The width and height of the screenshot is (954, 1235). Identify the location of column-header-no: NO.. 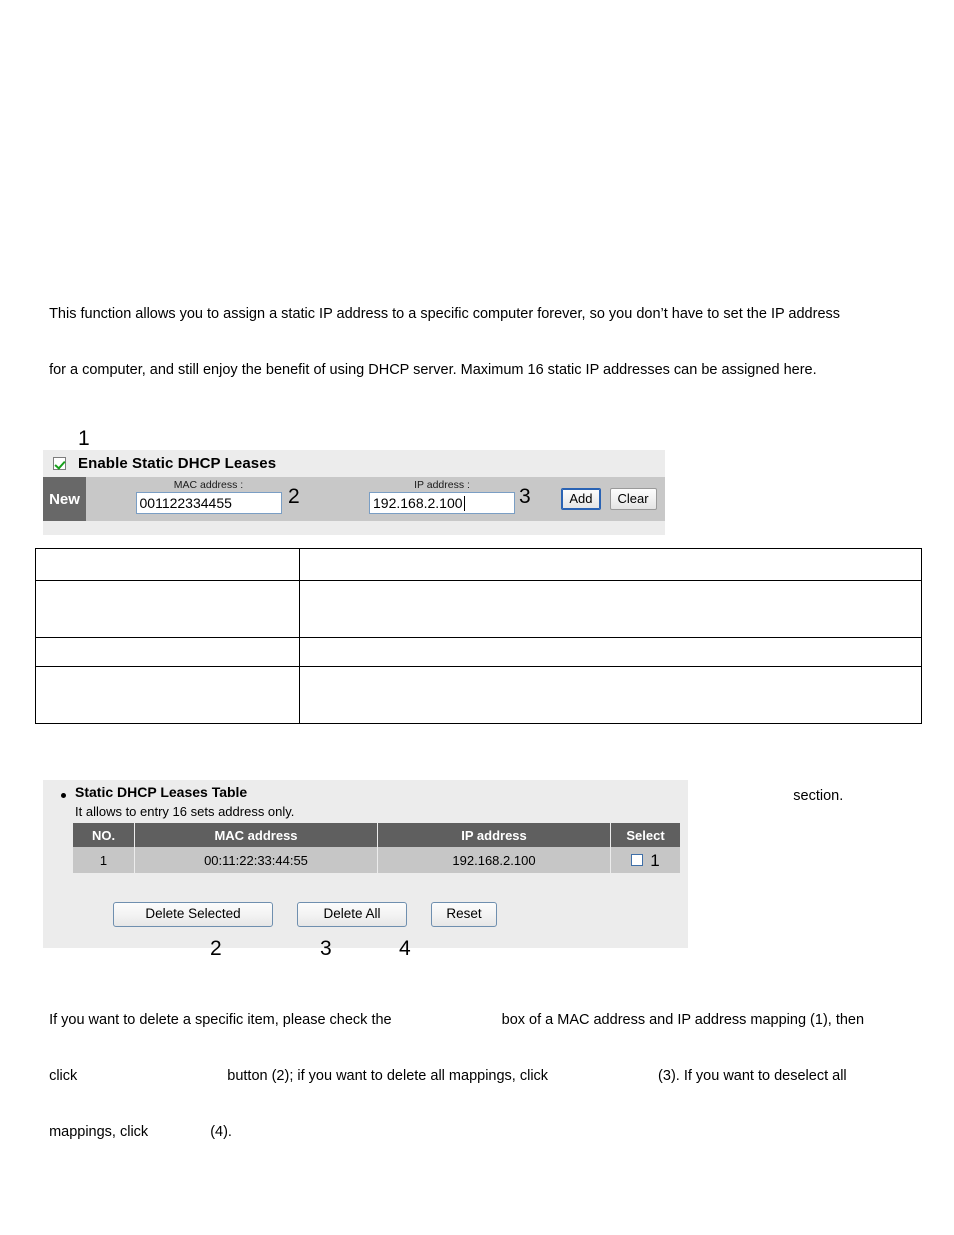
(104, 835).